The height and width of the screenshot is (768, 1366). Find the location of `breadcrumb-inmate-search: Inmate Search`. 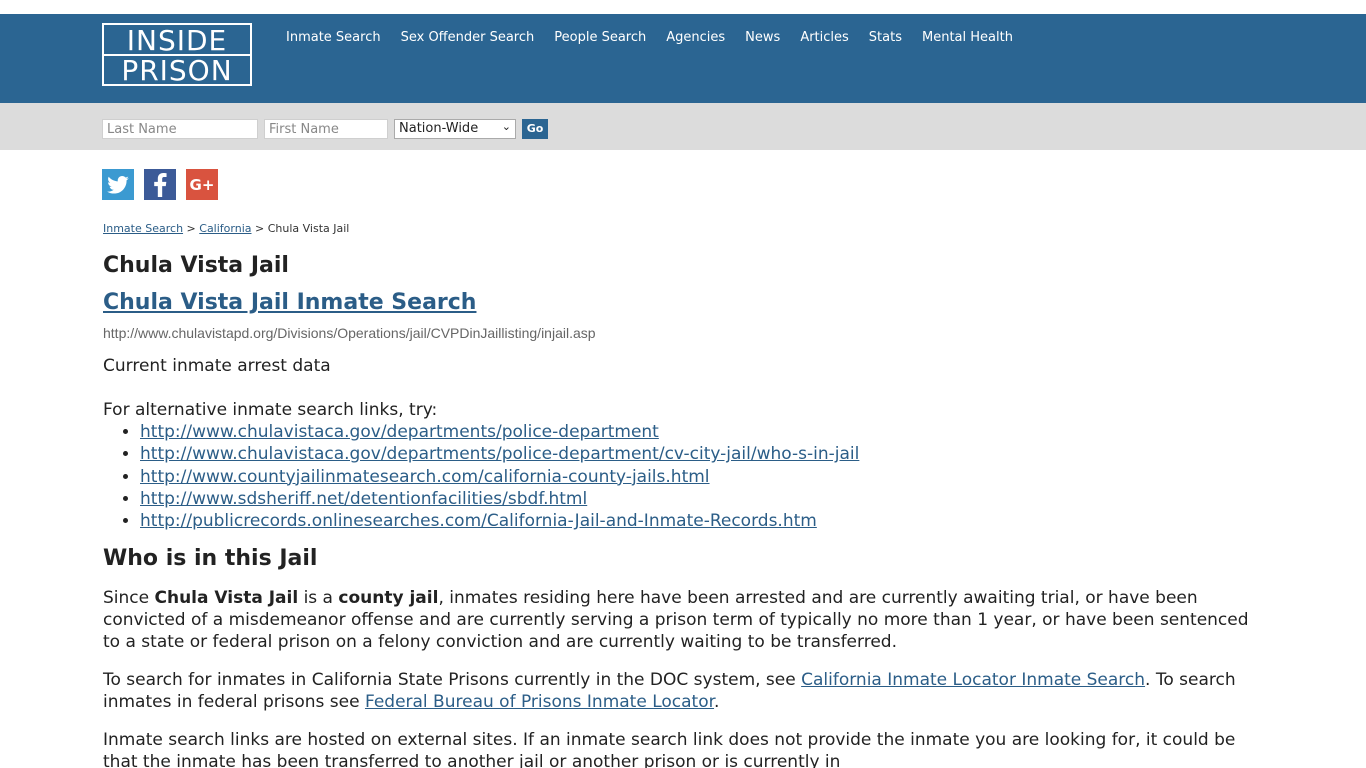

breadcrumb-inmate-search: Inmate Search is located at coordinates (143, 228).